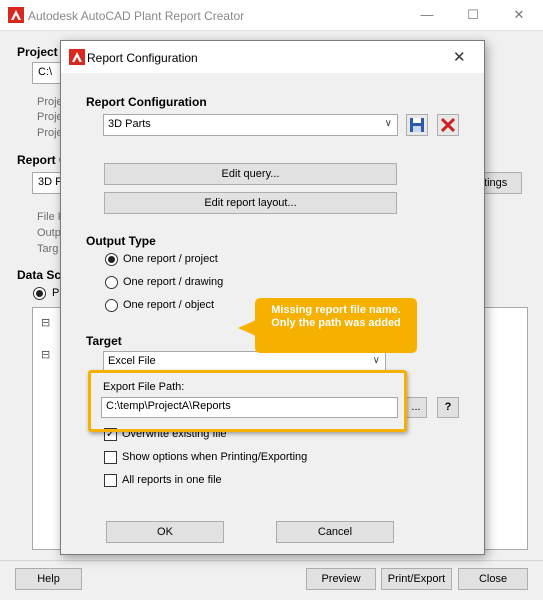 The height and width of the screenshot is (600, 543). Describe the element at coordinates (111, 259) in the screenshot. I see `radio-one-report-project` at that location.